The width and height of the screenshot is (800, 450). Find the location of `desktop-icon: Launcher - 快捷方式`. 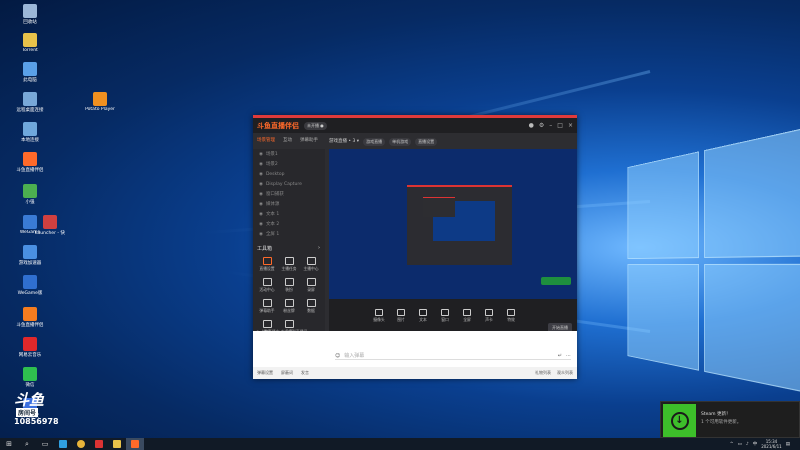

desktop-icon: Launcher - 快捷方式 is located at coordinates (50, 225).